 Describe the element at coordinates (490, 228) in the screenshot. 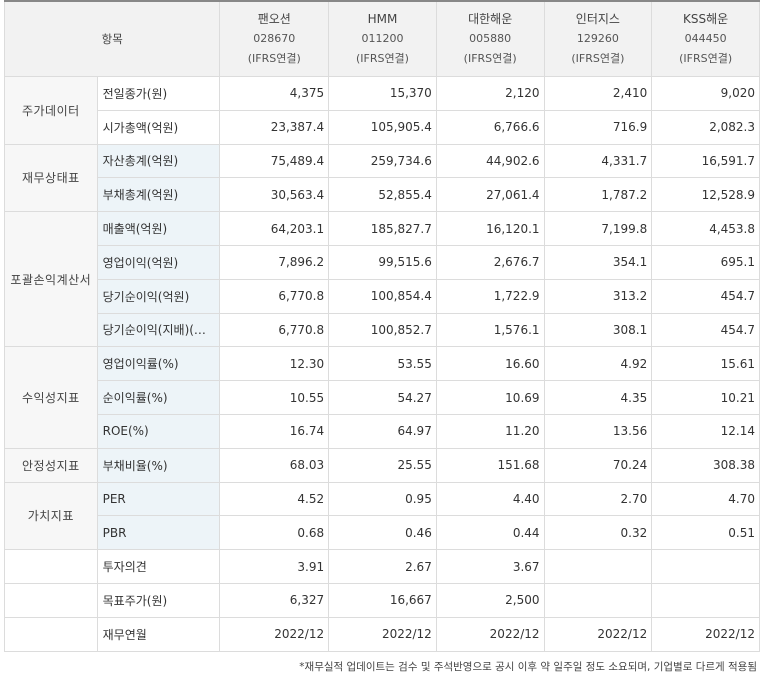

I see `value-cell: 16,120.1` at that location.